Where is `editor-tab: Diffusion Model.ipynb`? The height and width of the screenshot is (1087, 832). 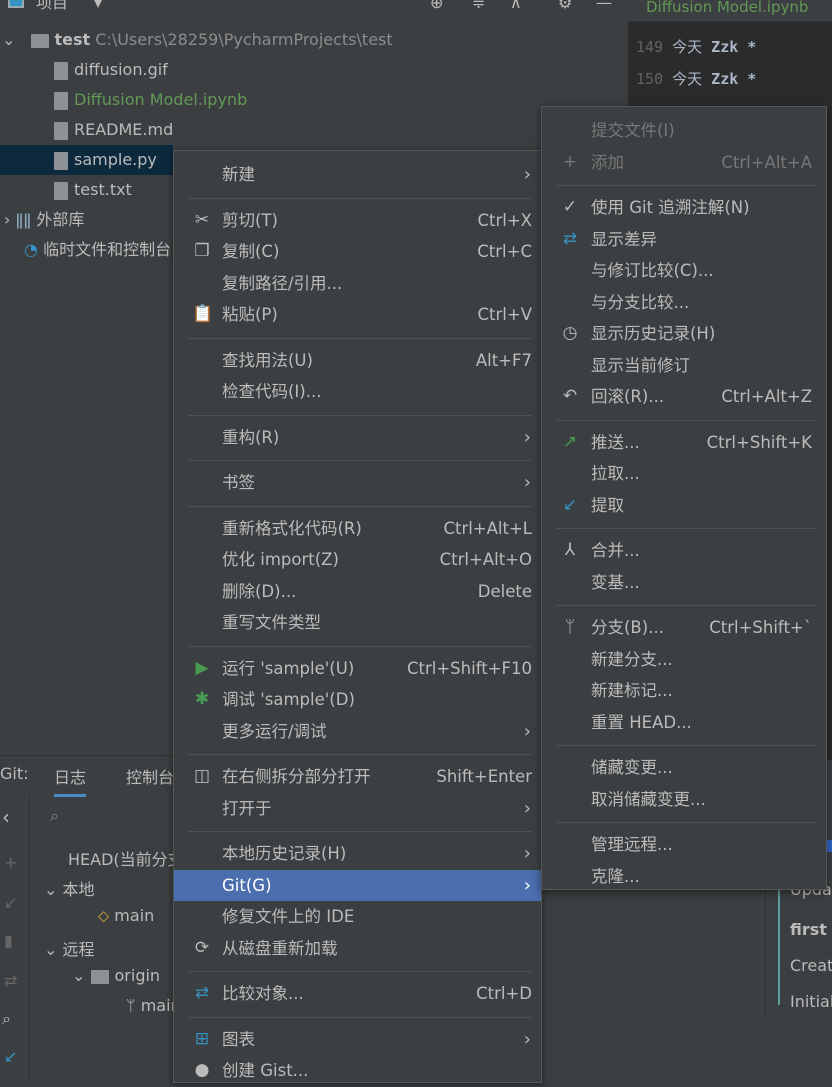 editor-tab: Diffusion Model.ipynb is located at coordinates (730, 11).